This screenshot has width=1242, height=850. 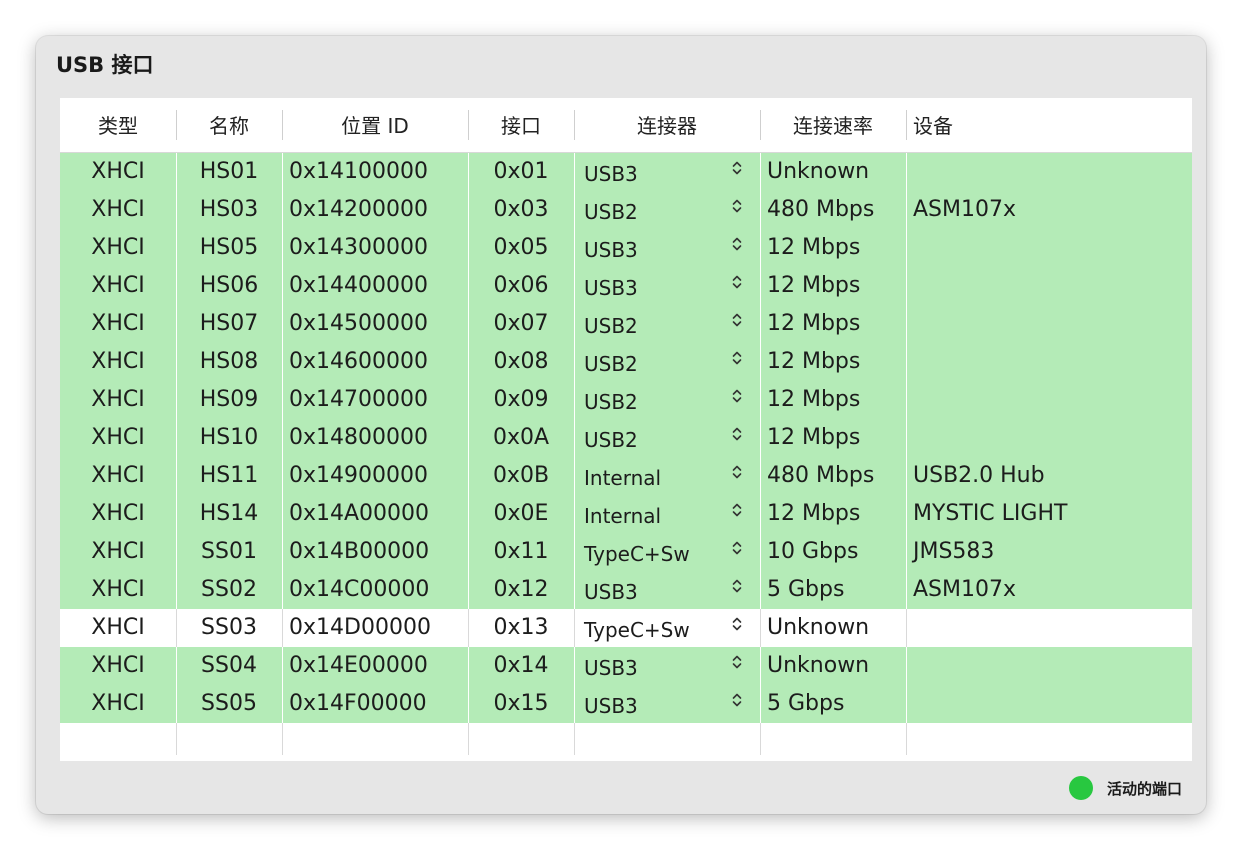 What do you see at coordinates (375, 125) in the screenshot?
I see `column-header-location: 位置 ID` at bounding box center [375, 125].